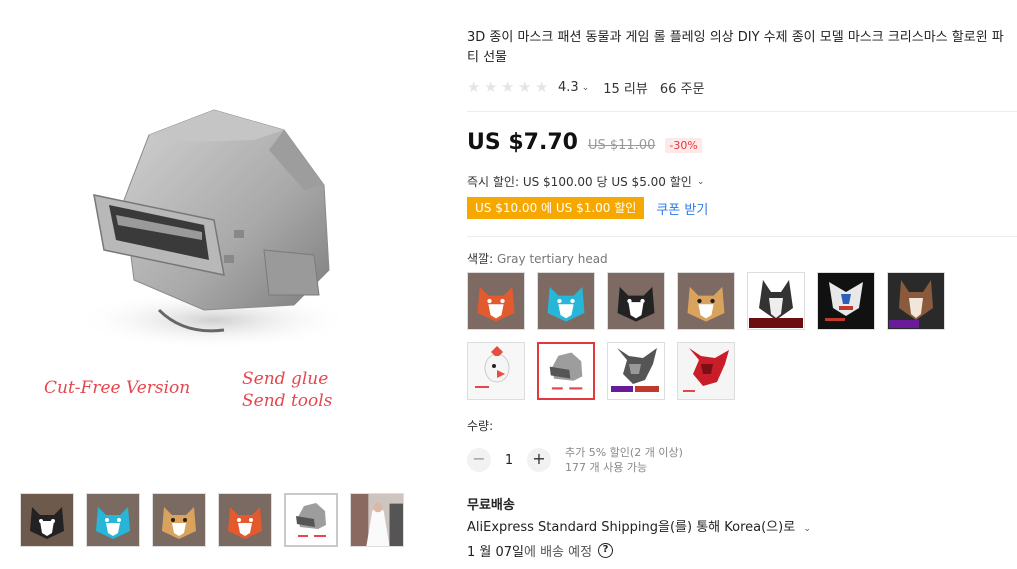 This screenshot has width=1017, height=569. I want to click on order-count: 66 주문, so click(682, 89).